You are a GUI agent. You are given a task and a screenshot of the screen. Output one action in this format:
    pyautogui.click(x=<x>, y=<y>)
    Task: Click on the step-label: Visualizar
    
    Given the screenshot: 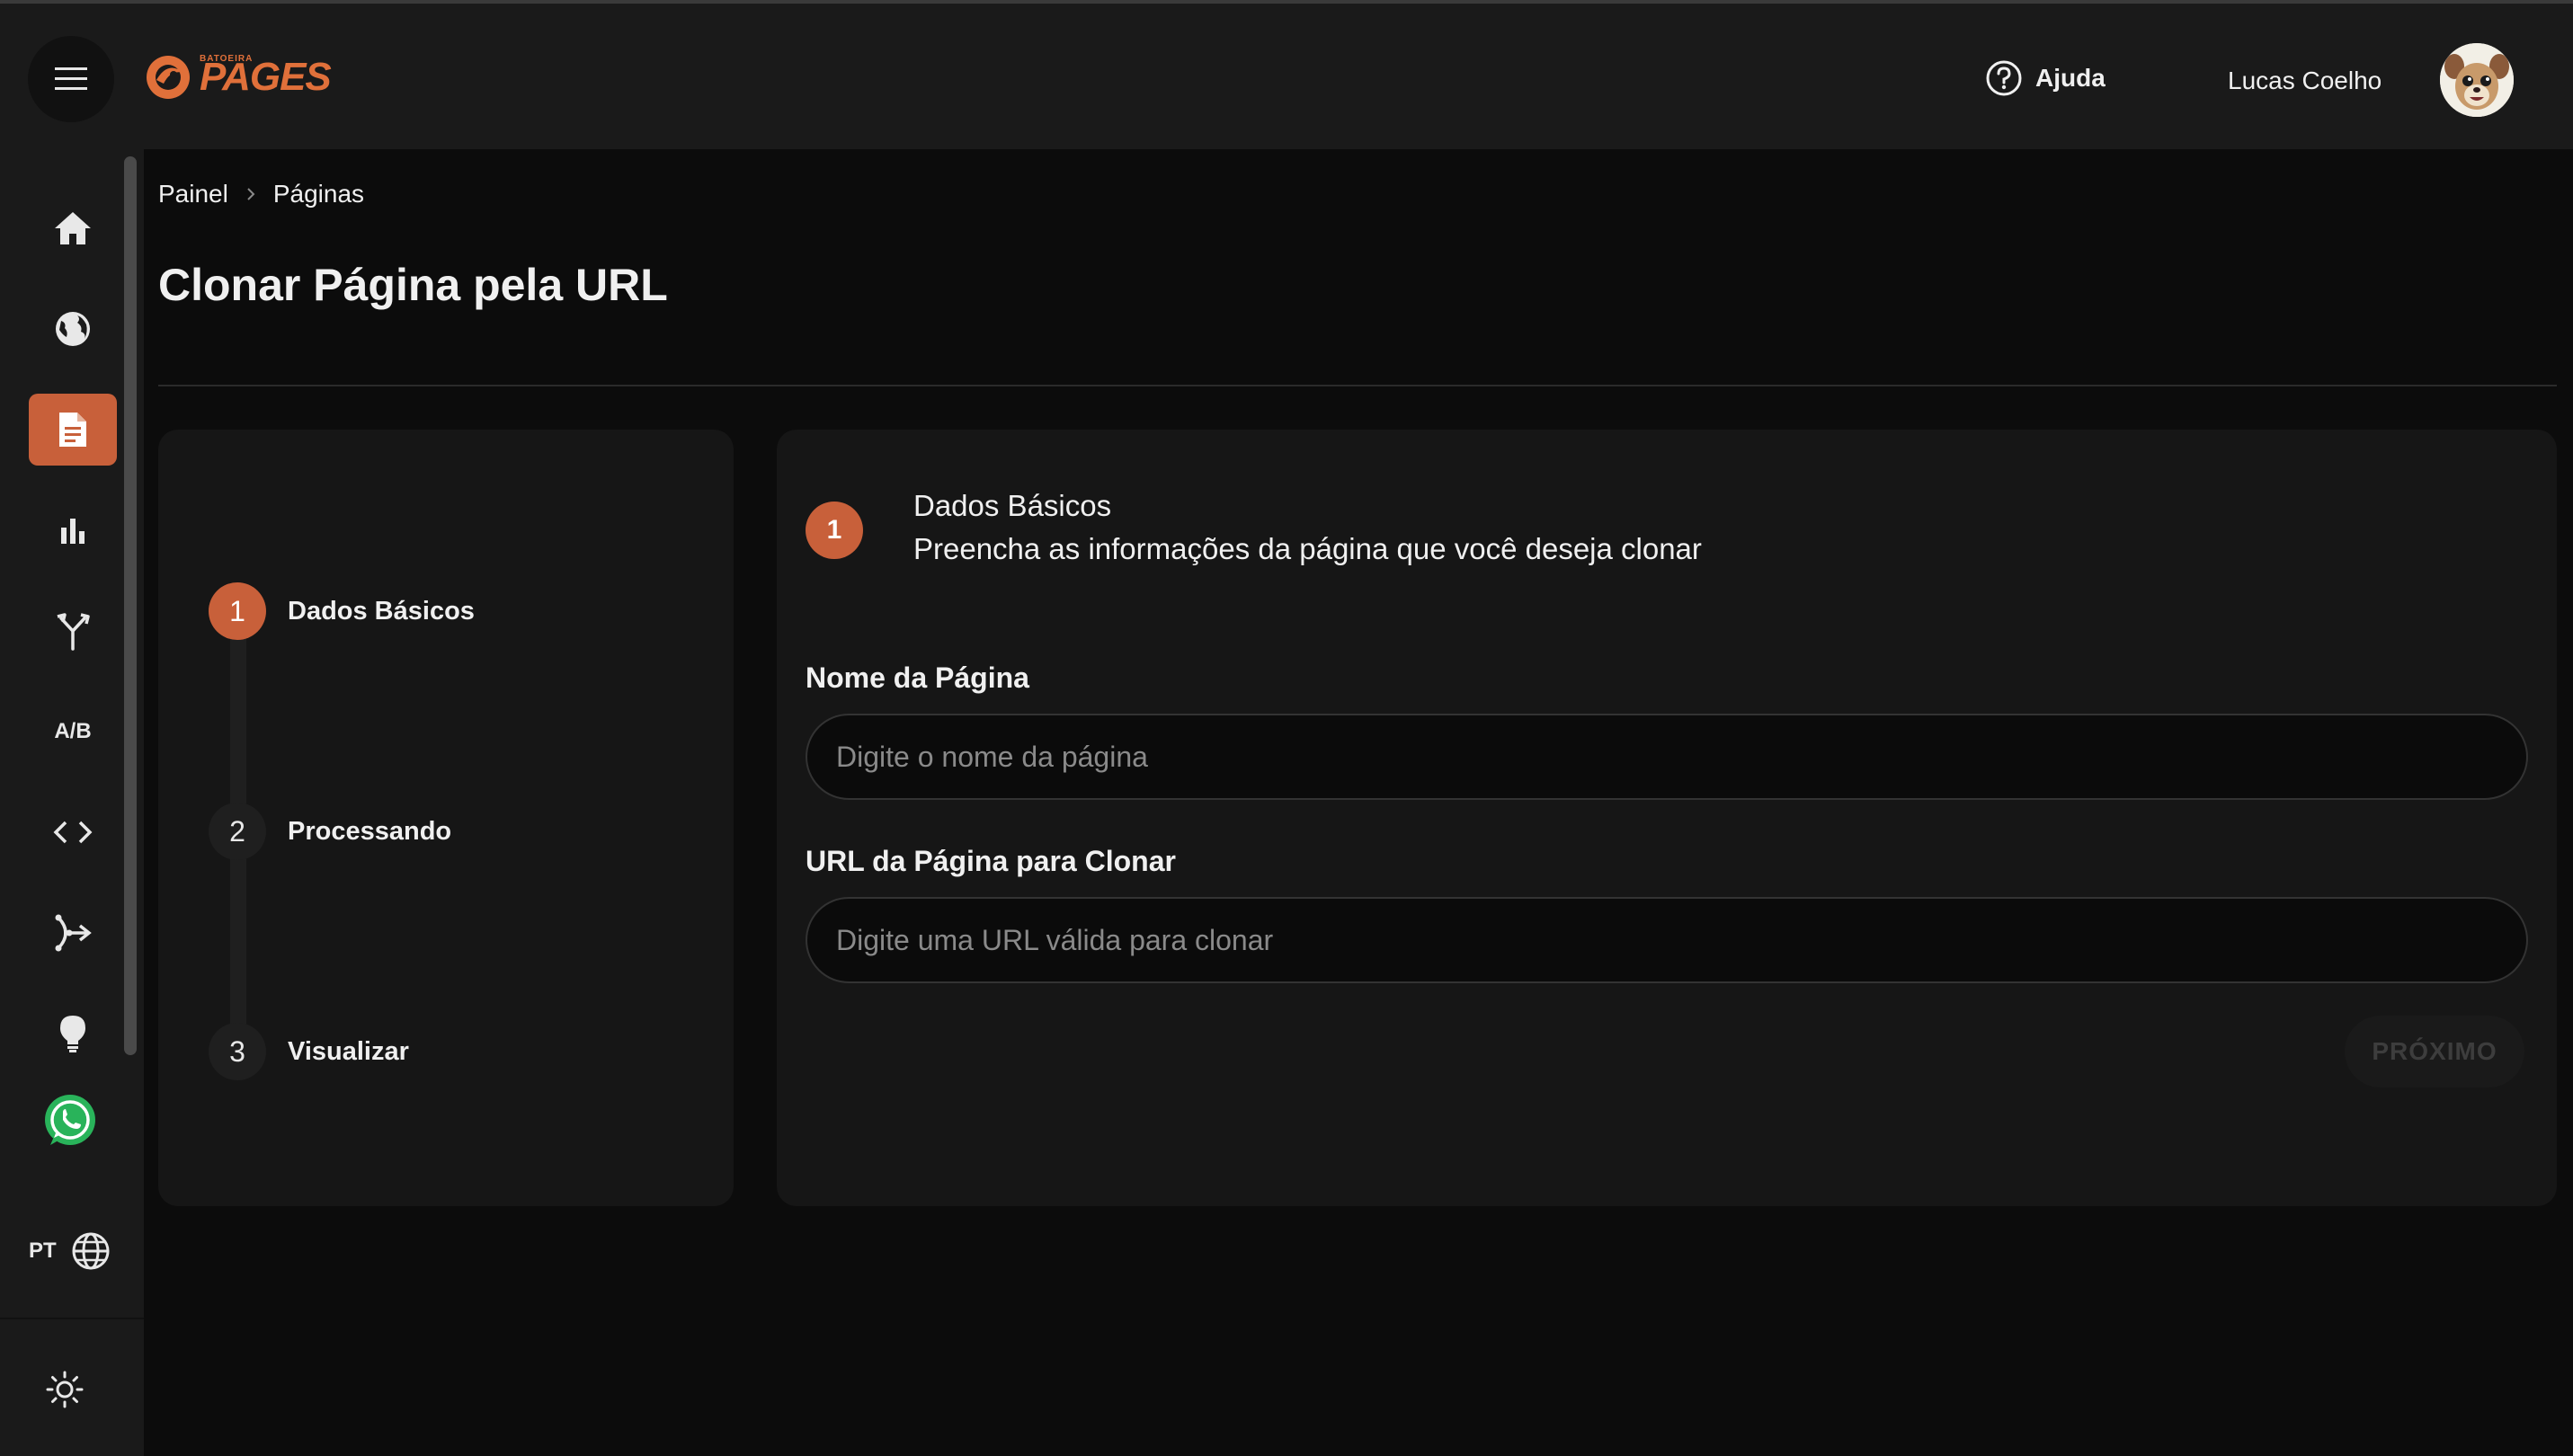 What is the action you would take?
    pyautogui.click(x=348, y=1051)
    